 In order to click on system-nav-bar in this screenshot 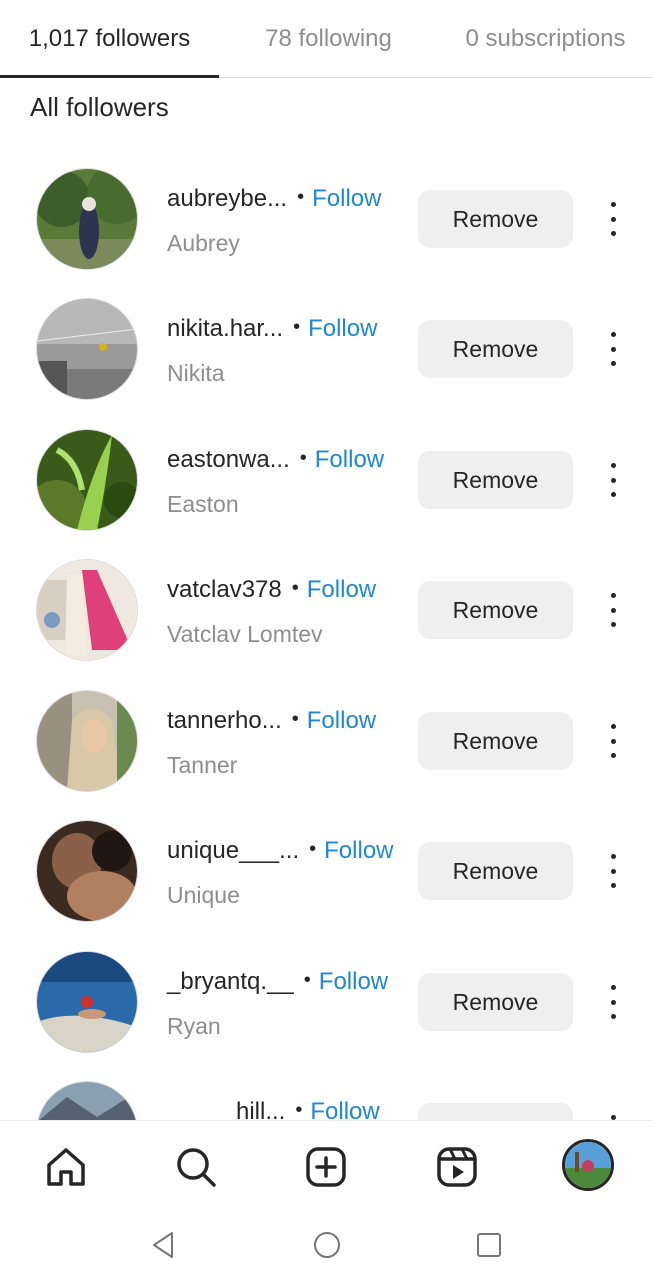, I will do `click(326, 1245)`.